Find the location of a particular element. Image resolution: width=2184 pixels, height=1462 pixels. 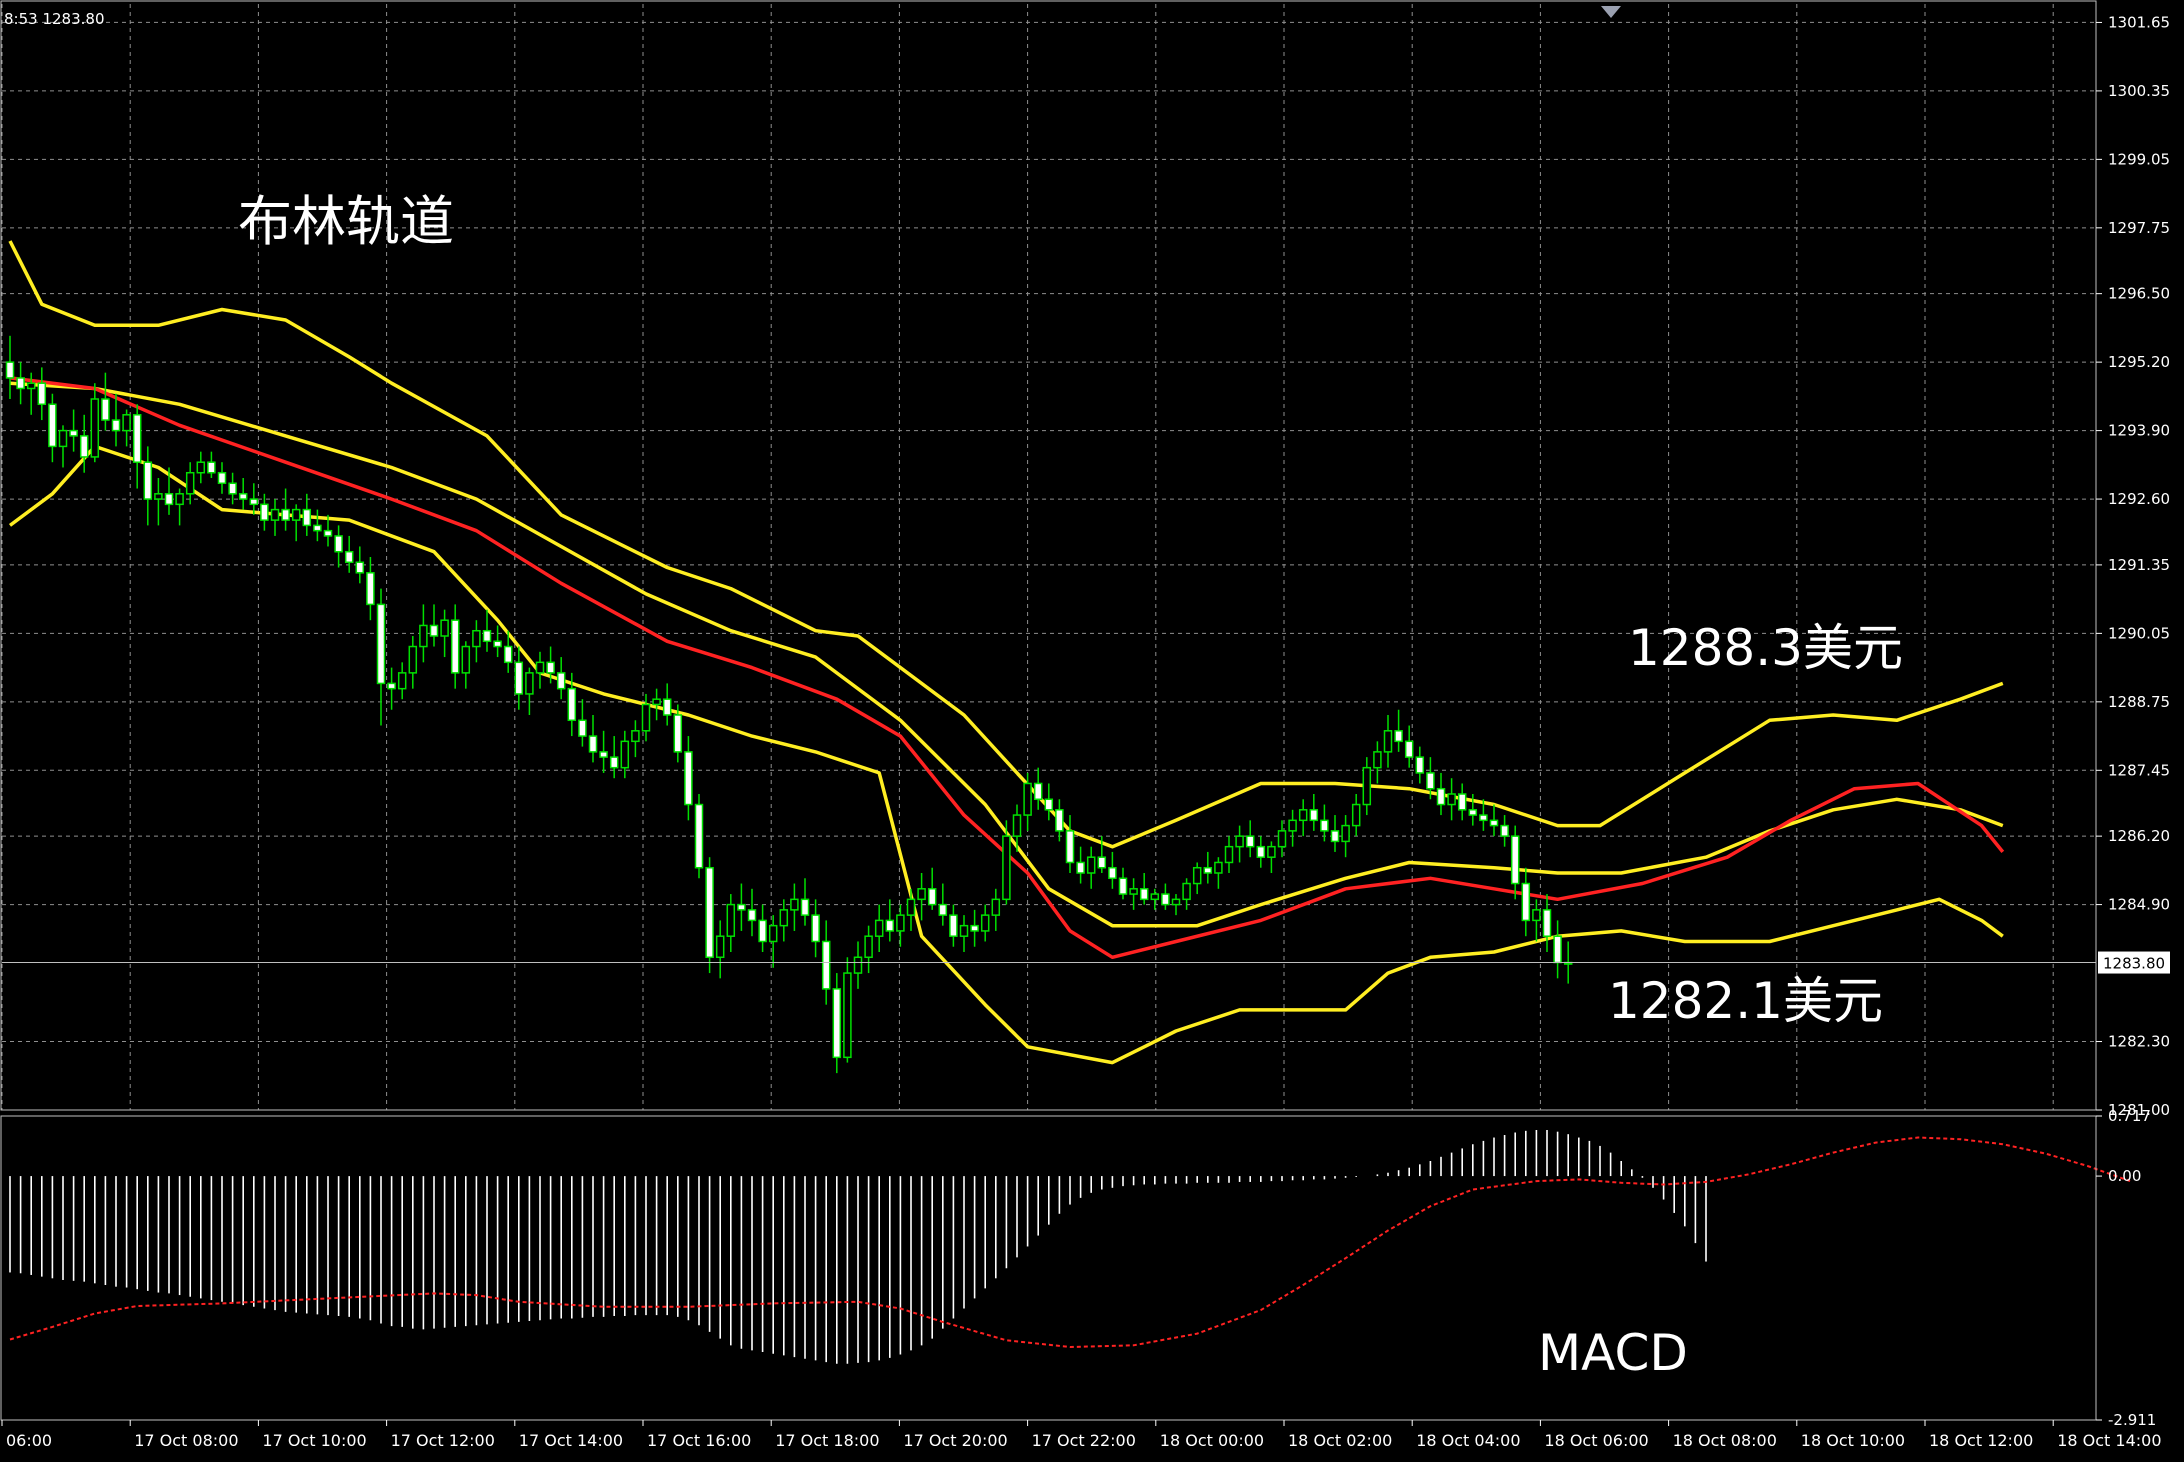

x-tick-label: 06:00 is located at coordinates (29, 1440).